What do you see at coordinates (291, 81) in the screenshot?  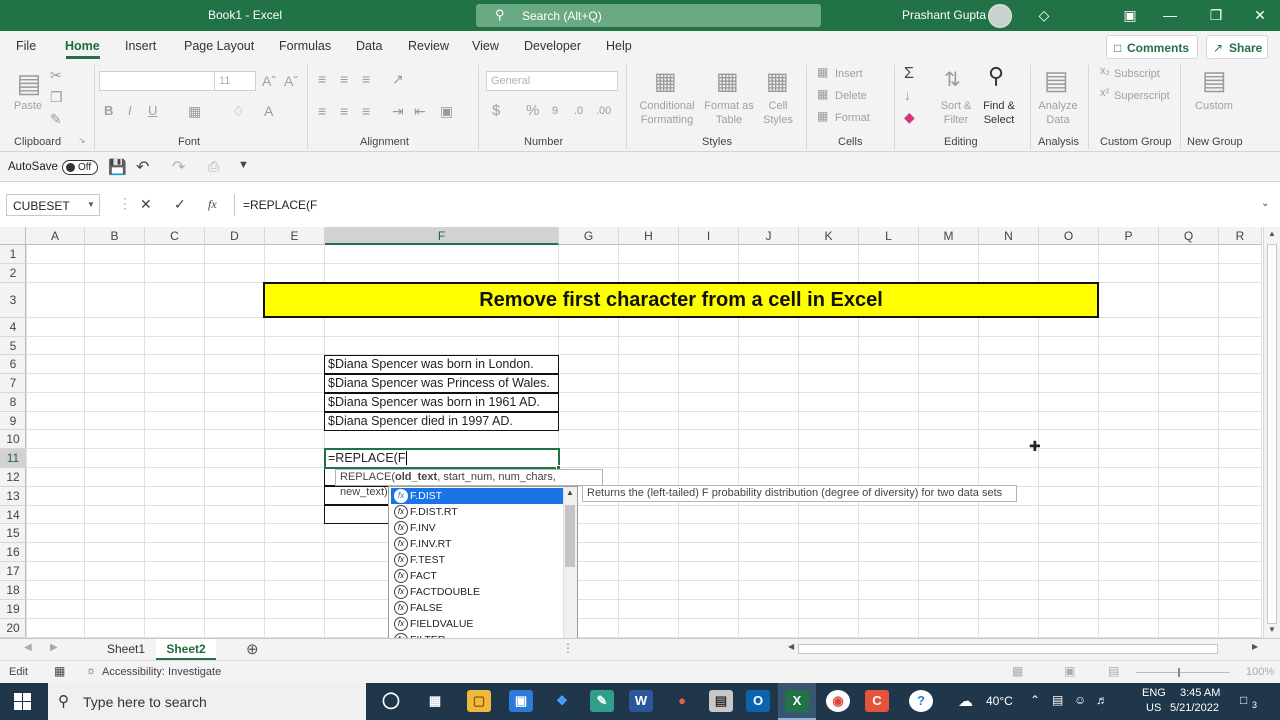 I see `shrink-font-icon: Aˇ` at bounding box center [291, 81].